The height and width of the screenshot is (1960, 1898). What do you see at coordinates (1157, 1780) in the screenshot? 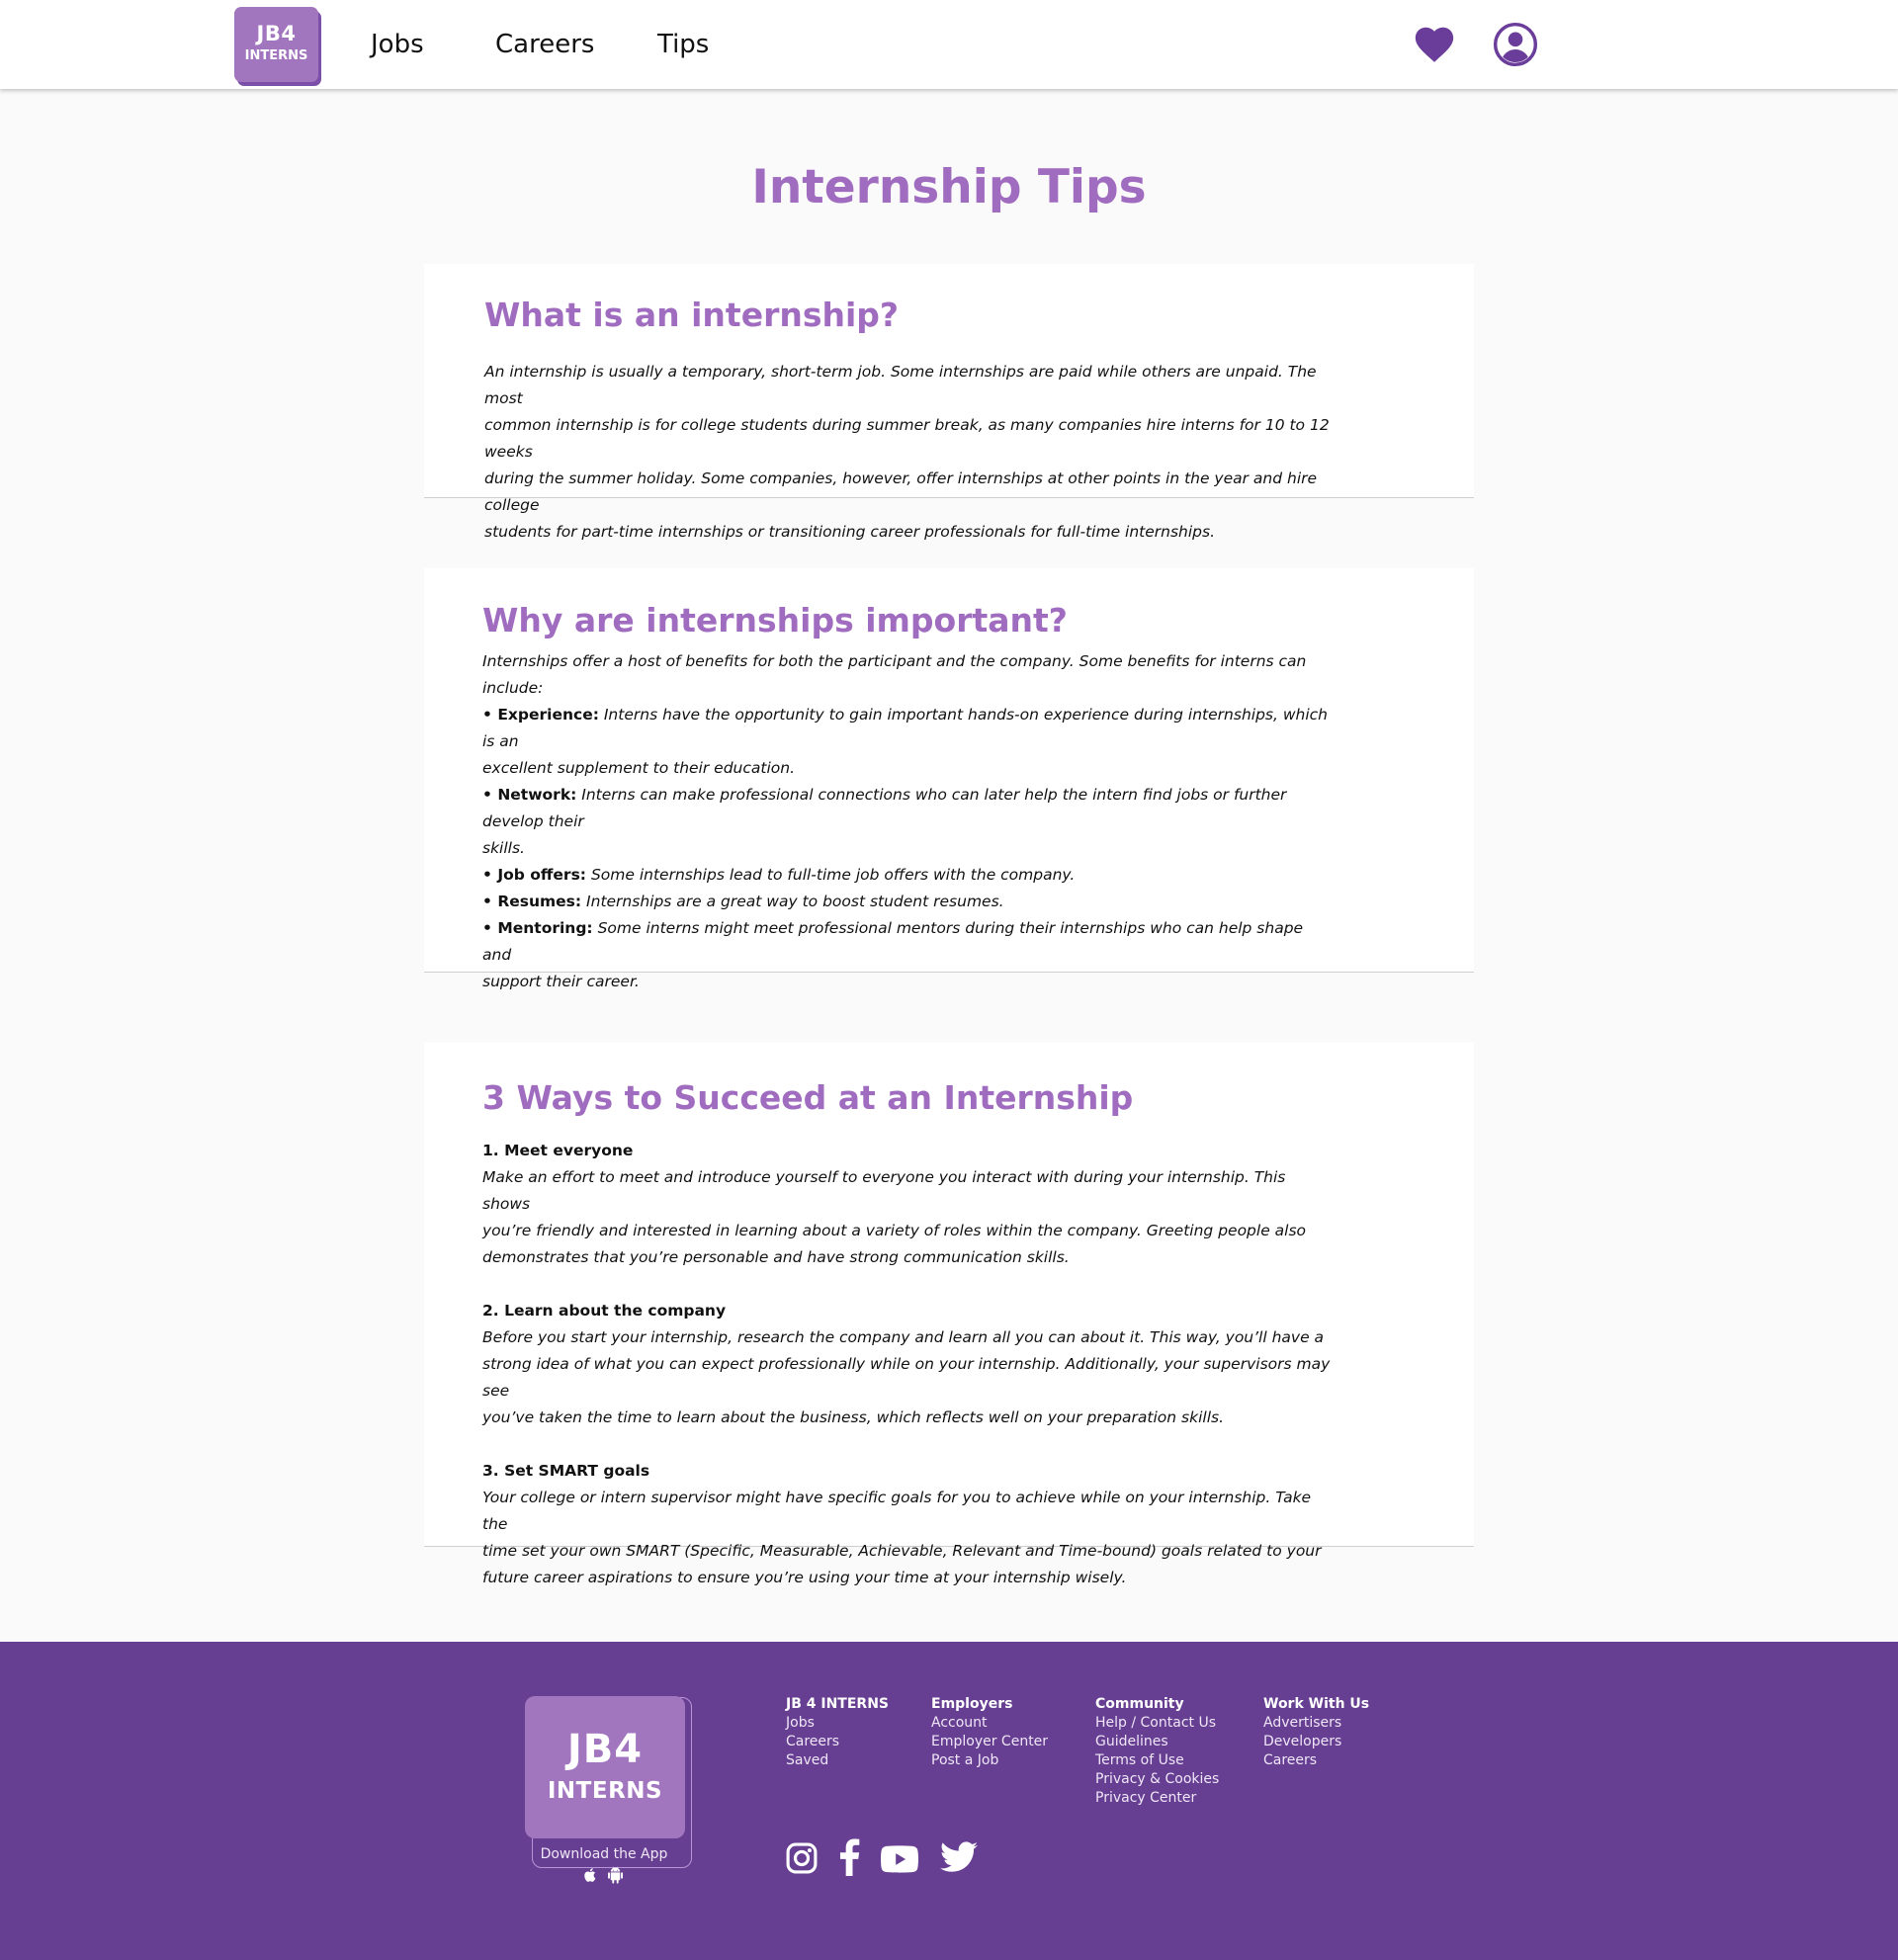
I see `footer-link-privacy-cookies: Privacy & Cookies` at bounding box center [1157, 1780].